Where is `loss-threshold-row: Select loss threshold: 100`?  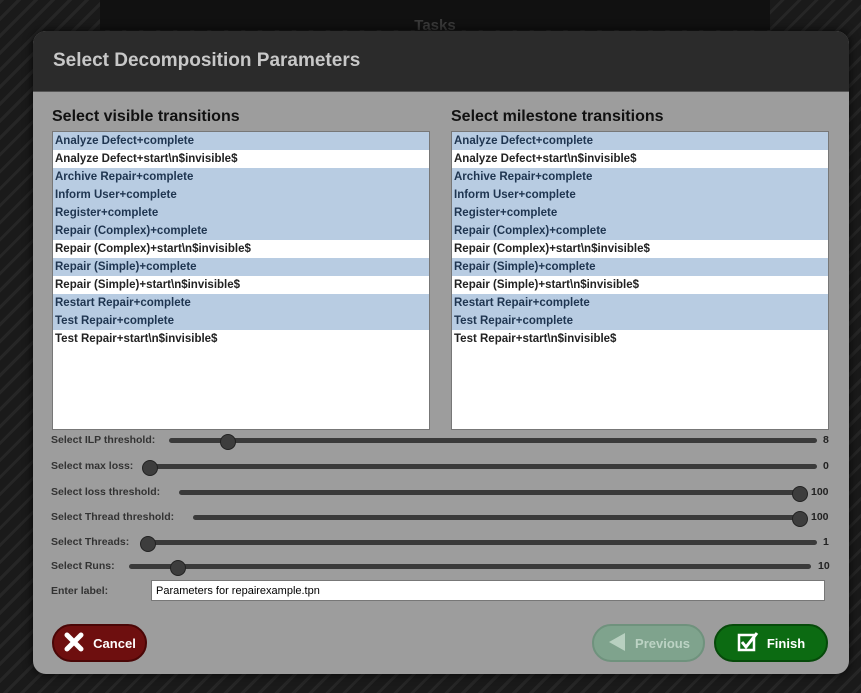 loss-threshold-row: Select loss threshold: 100 is located at coordinates (441, 493).